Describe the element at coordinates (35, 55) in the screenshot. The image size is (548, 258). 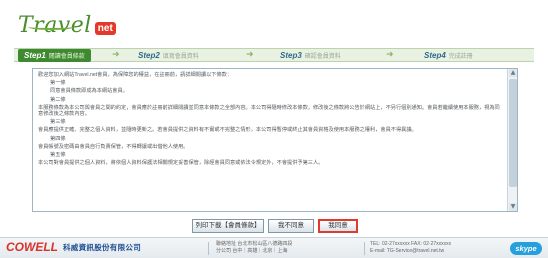
I see `step-1-number: Step1` at that location.